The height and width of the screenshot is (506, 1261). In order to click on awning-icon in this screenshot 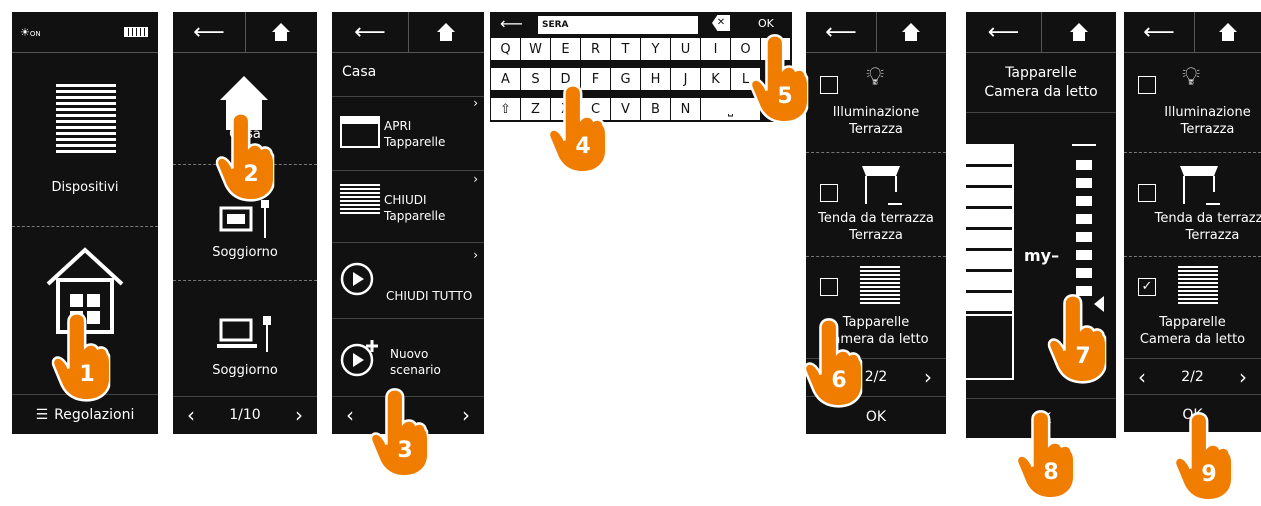, I will do `click(882, 185)`.